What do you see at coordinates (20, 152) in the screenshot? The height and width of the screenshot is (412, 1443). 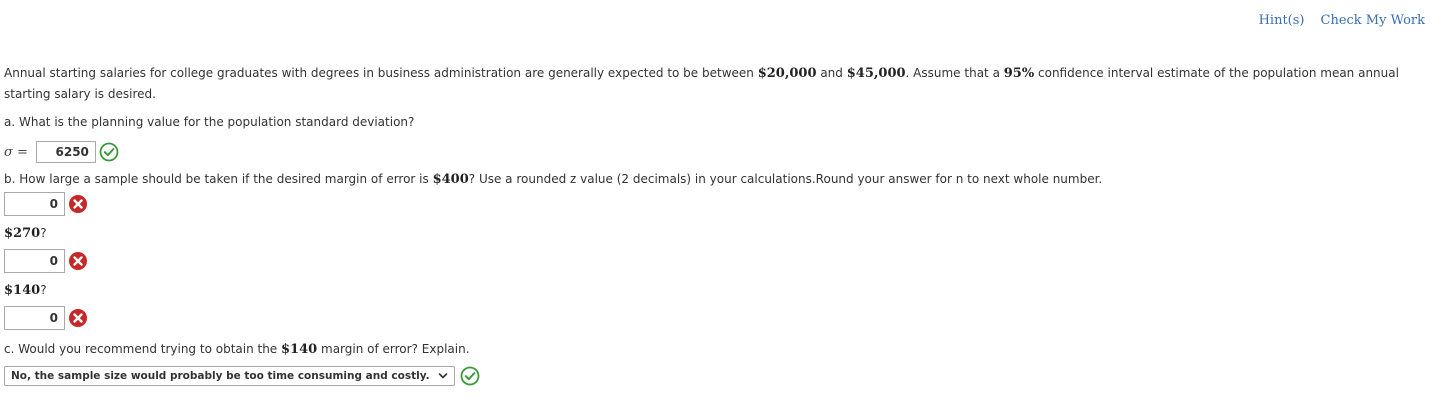 I see `equals-sign: =` at bounding box center [20, 152].